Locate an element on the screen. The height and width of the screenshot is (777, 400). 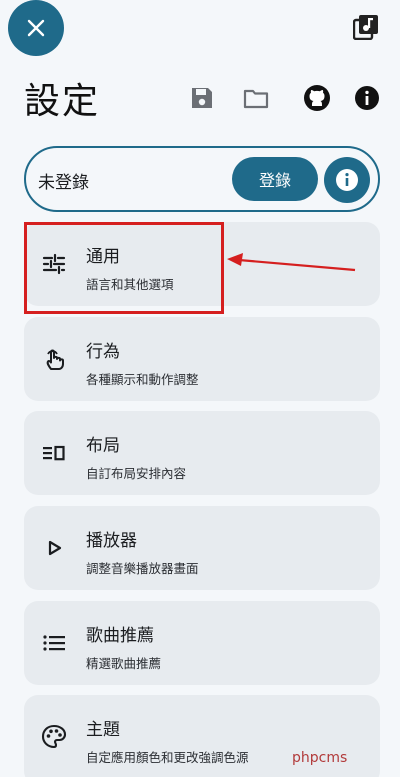
item-title: 歌曲推薦 is located at coordinates (120, 636).